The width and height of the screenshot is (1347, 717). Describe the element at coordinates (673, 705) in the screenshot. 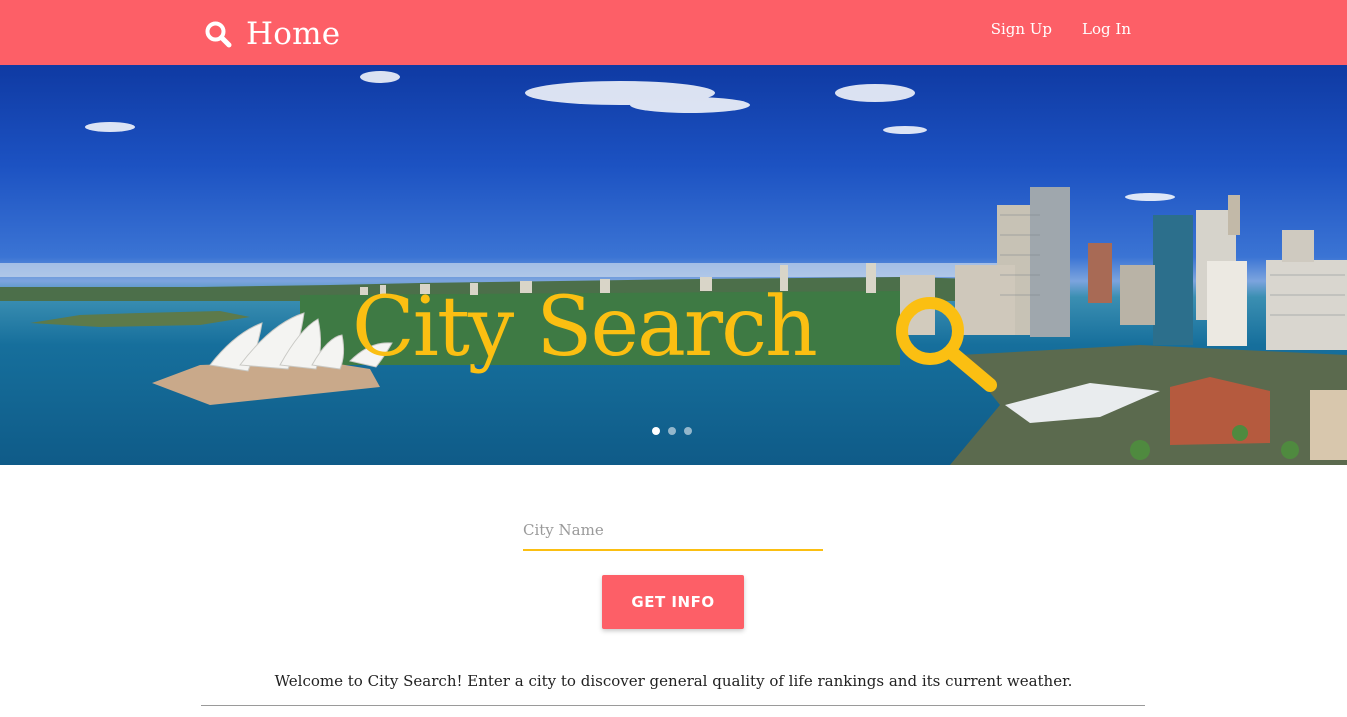

I see `divider` at that location.